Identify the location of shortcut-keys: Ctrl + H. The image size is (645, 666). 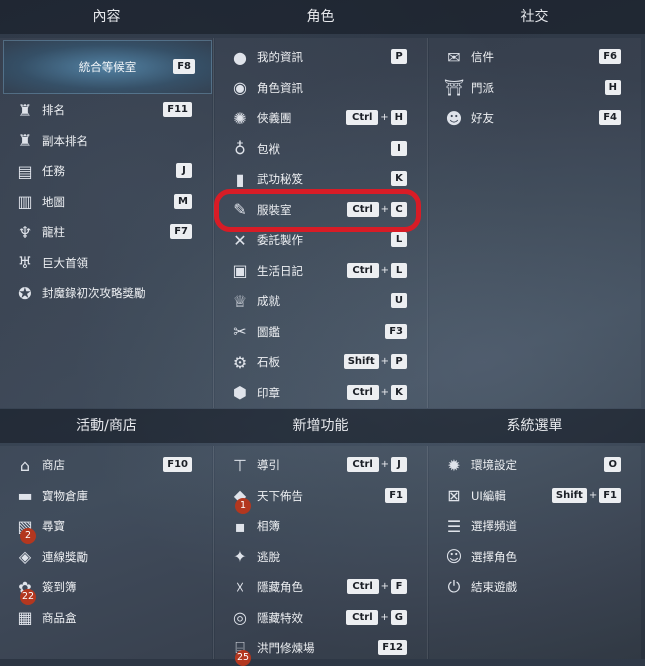
(376, 117).